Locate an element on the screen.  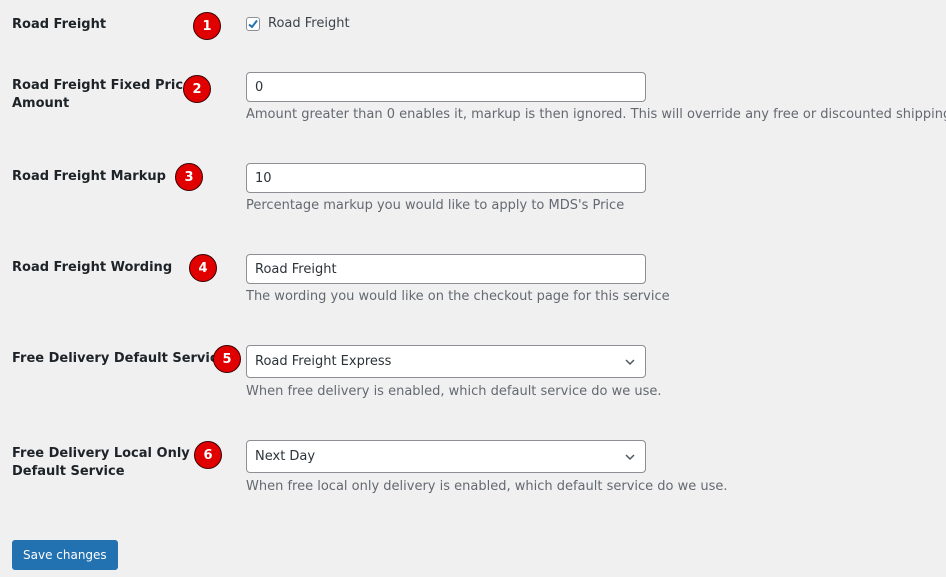
annotation-badge-6: 6 is located at coordinates (208, 455).